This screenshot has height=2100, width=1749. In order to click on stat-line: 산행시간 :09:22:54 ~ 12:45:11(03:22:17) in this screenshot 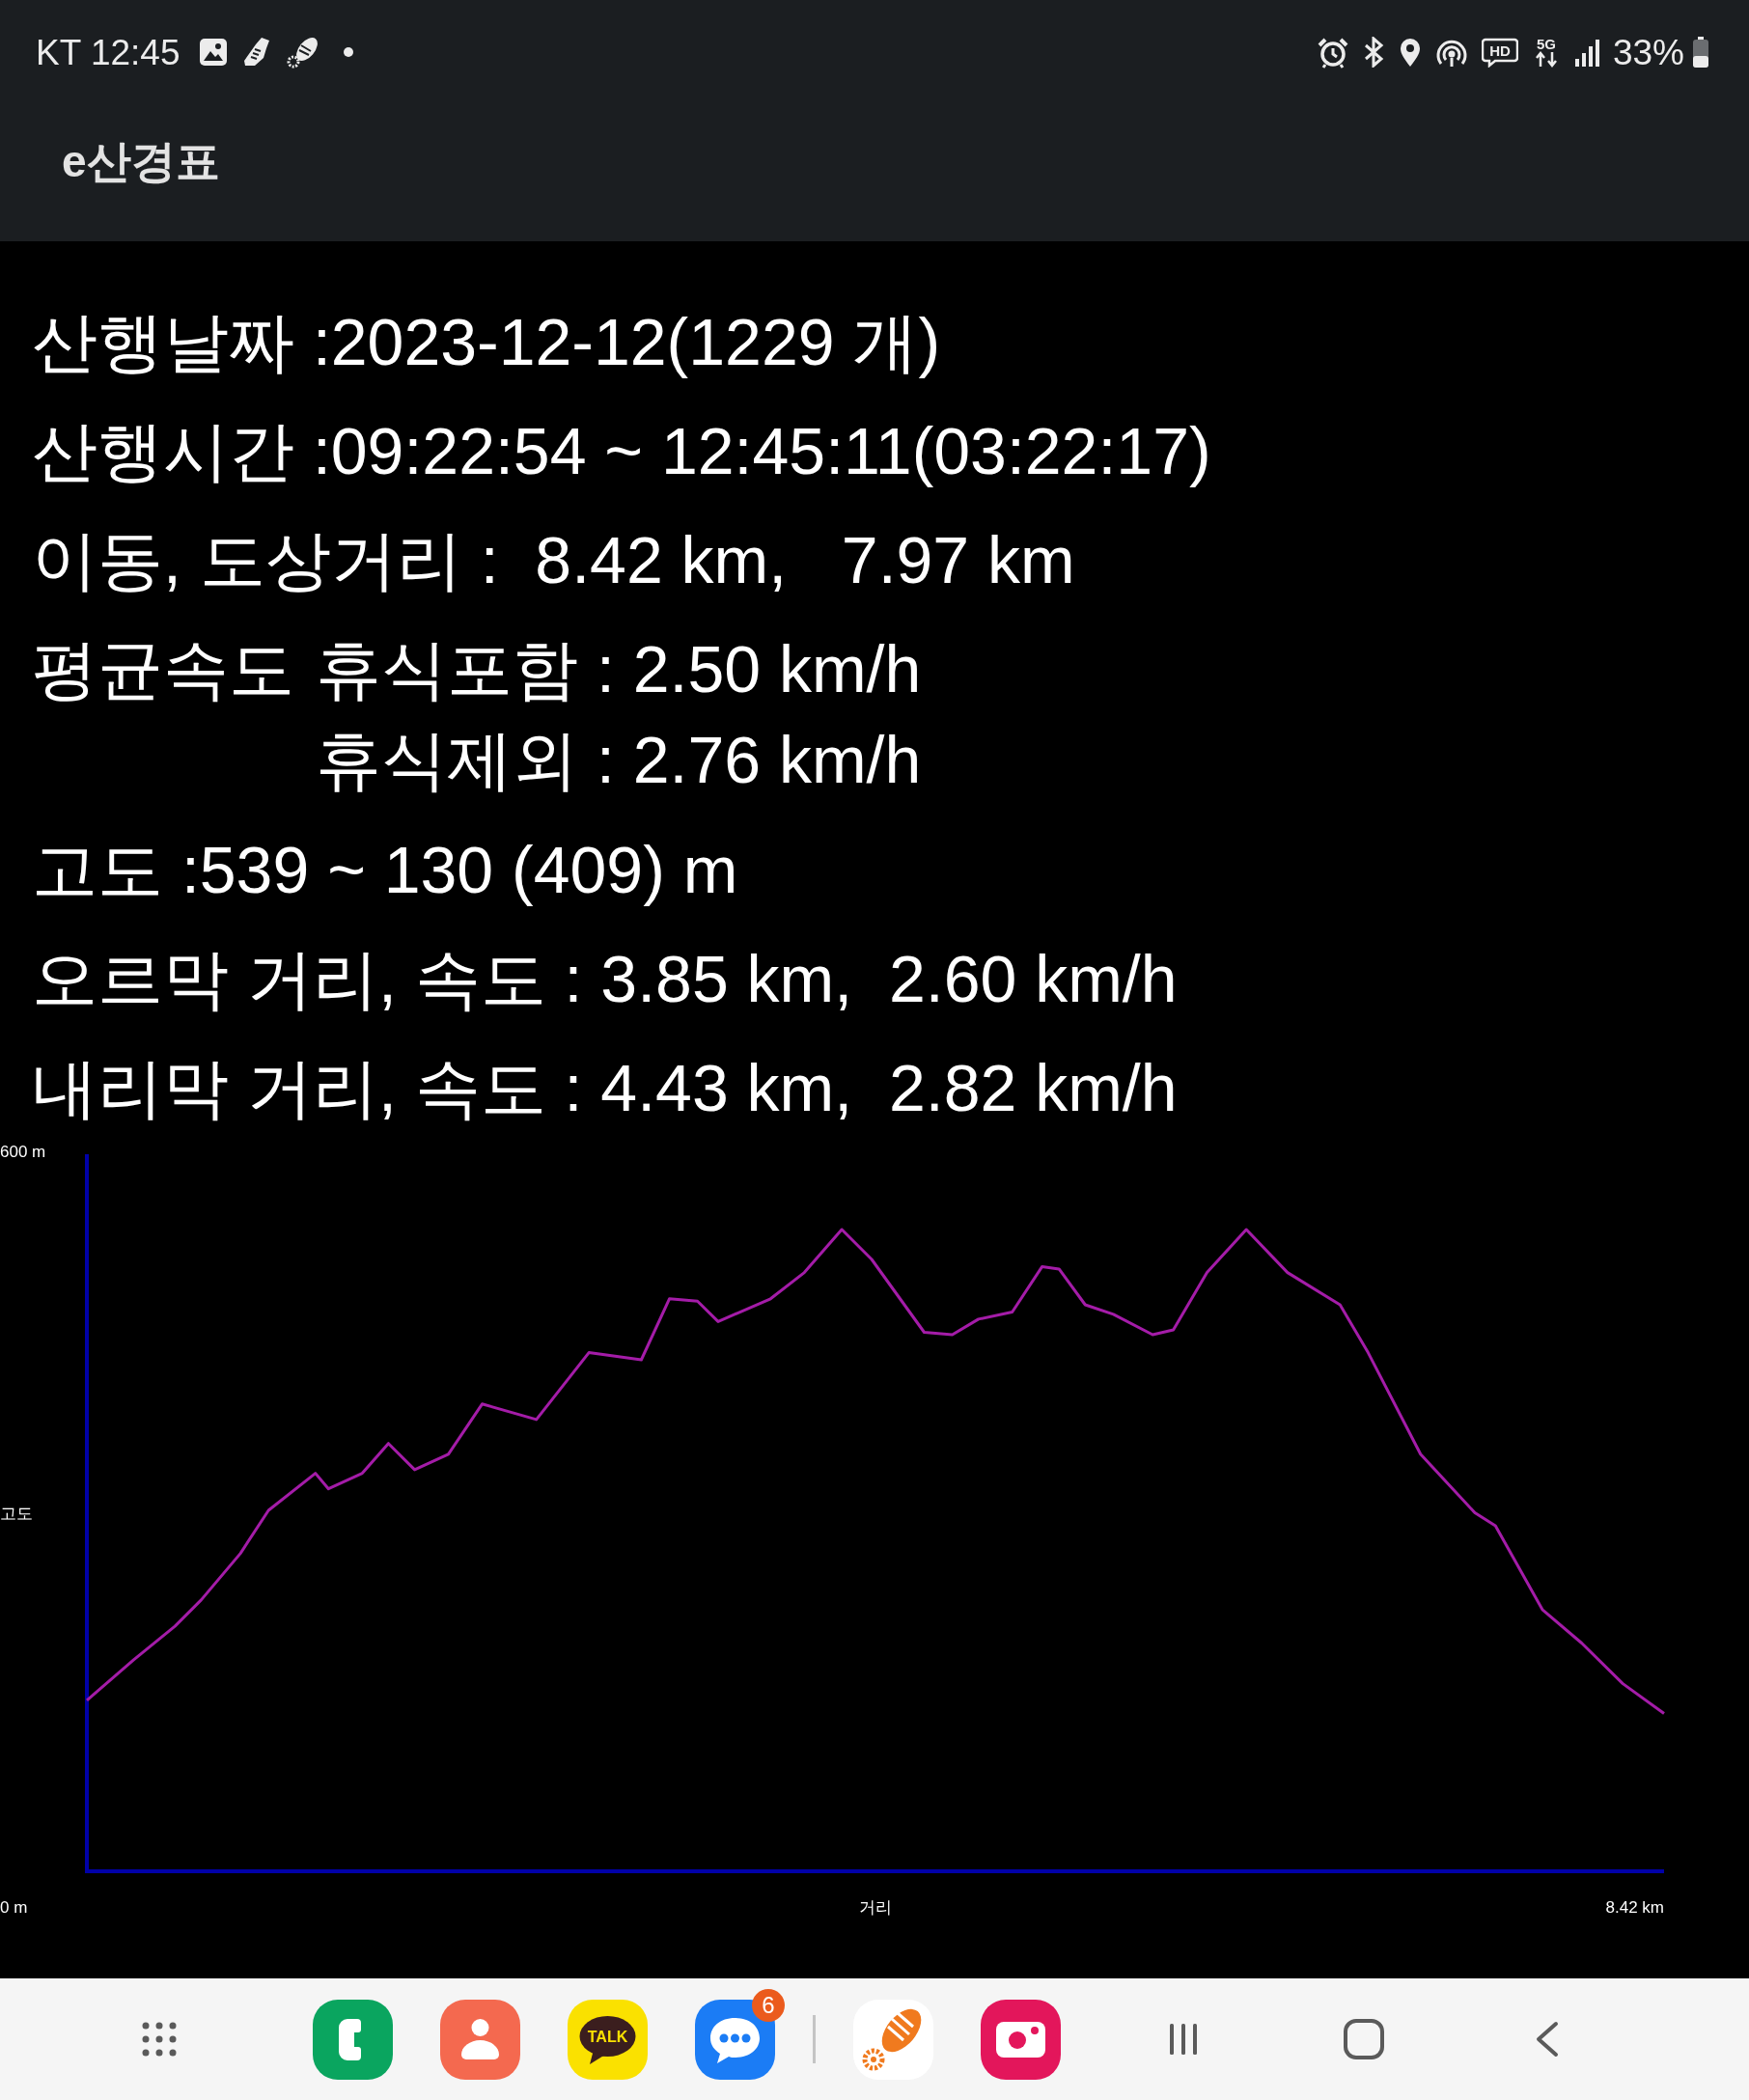, I will do `click(622, 450)`.